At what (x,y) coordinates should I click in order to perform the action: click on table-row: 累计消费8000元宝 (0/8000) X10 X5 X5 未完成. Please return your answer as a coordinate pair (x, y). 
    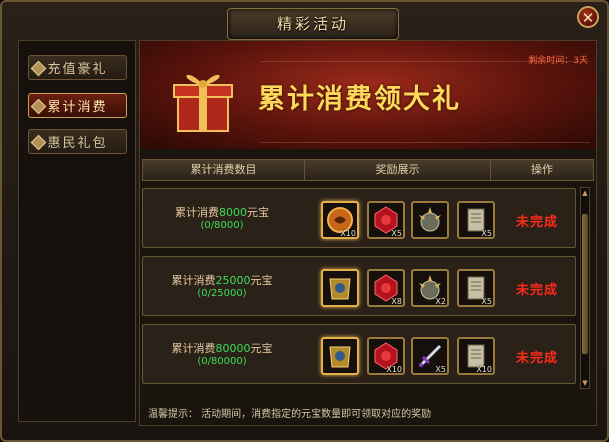
    Looking at the image, I should click on (359, 218).